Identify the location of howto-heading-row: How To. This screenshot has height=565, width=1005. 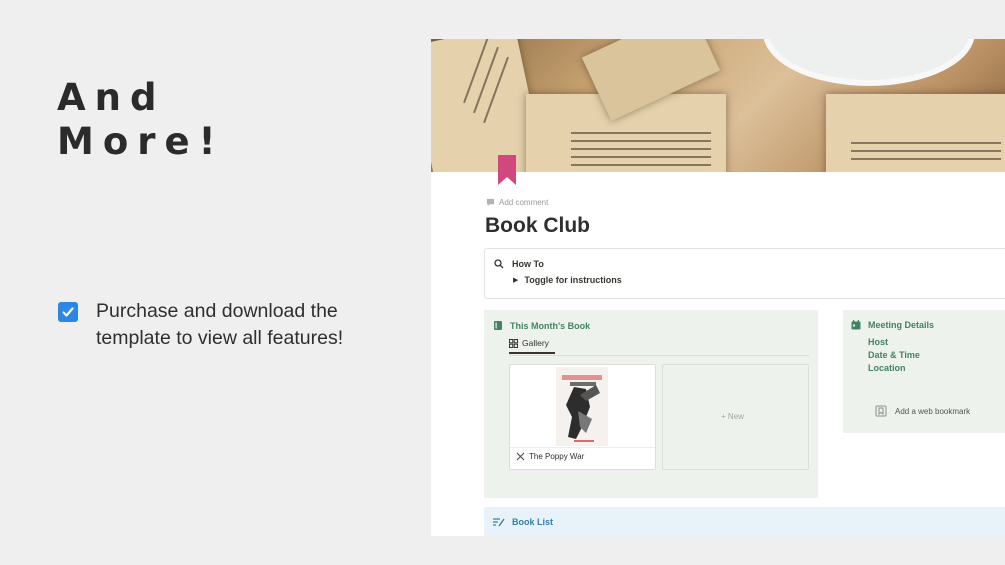
(519, 264).